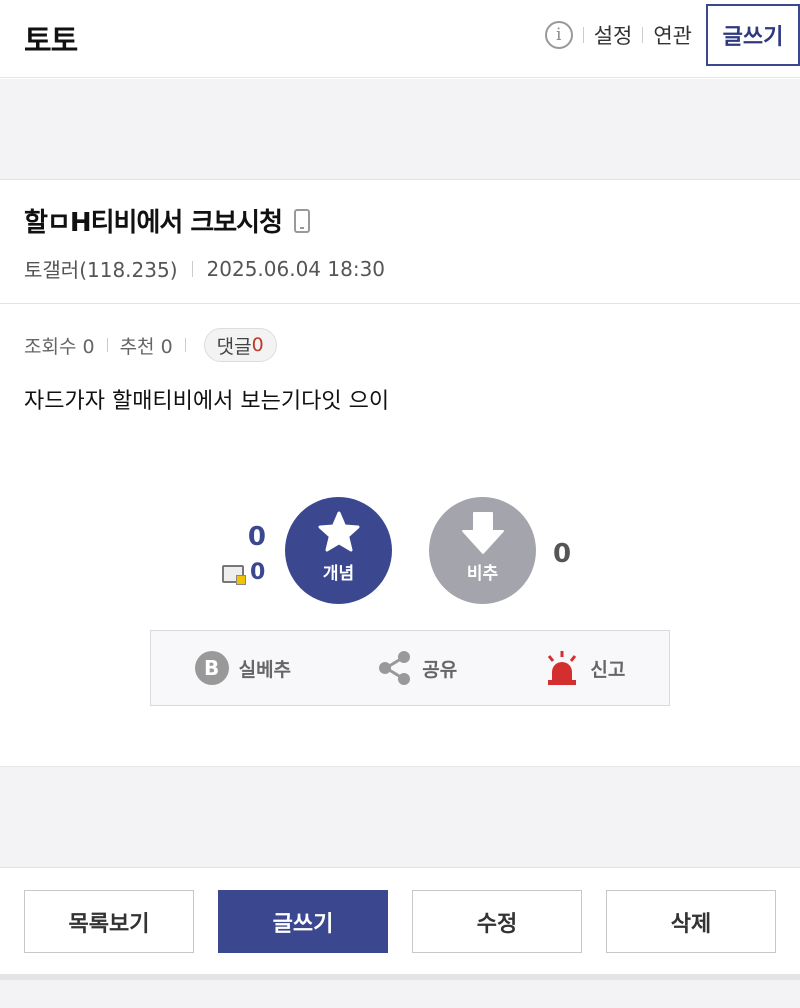 This screenshot has width=800, height=1008. Describe the element at coordinates (265, 669) in the screenshot. I see `best-recommend-label: 실베추` at that location.